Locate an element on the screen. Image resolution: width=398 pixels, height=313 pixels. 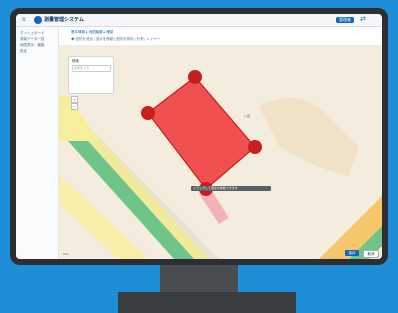
zoom-in-button: + is located at coordinates (74, 99).